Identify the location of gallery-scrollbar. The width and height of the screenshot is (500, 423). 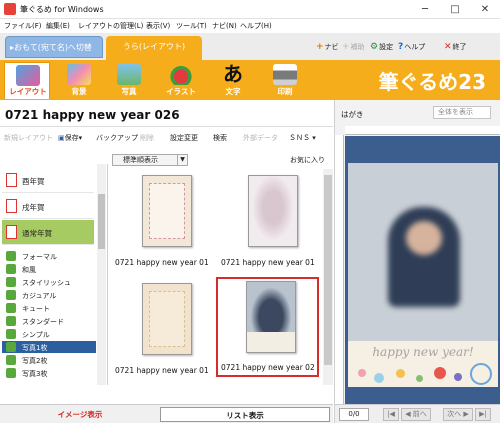
(328, 277).